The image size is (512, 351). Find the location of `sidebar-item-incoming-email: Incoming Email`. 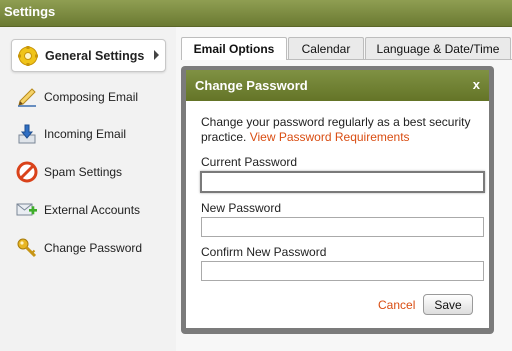

sidebar-item-incoming-email: Incoming Email is located at coordinates (88, 134).